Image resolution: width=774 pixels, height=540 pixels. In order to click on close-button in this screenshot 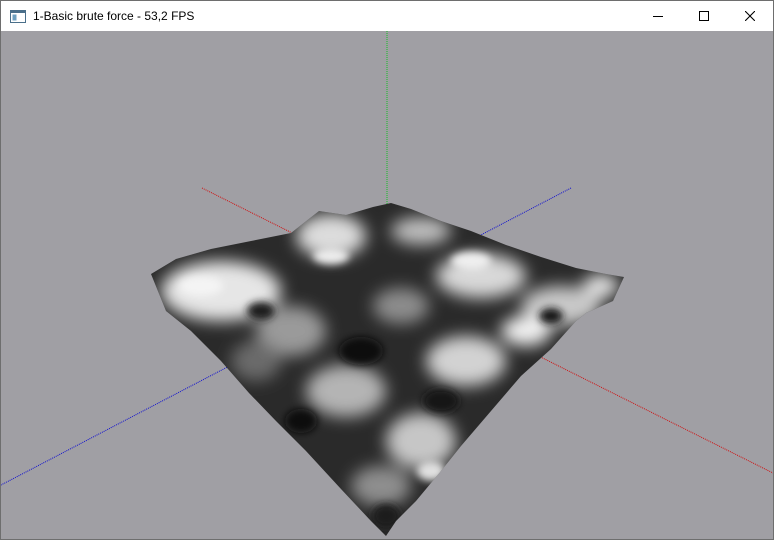, I will do `click(750, 16)`.